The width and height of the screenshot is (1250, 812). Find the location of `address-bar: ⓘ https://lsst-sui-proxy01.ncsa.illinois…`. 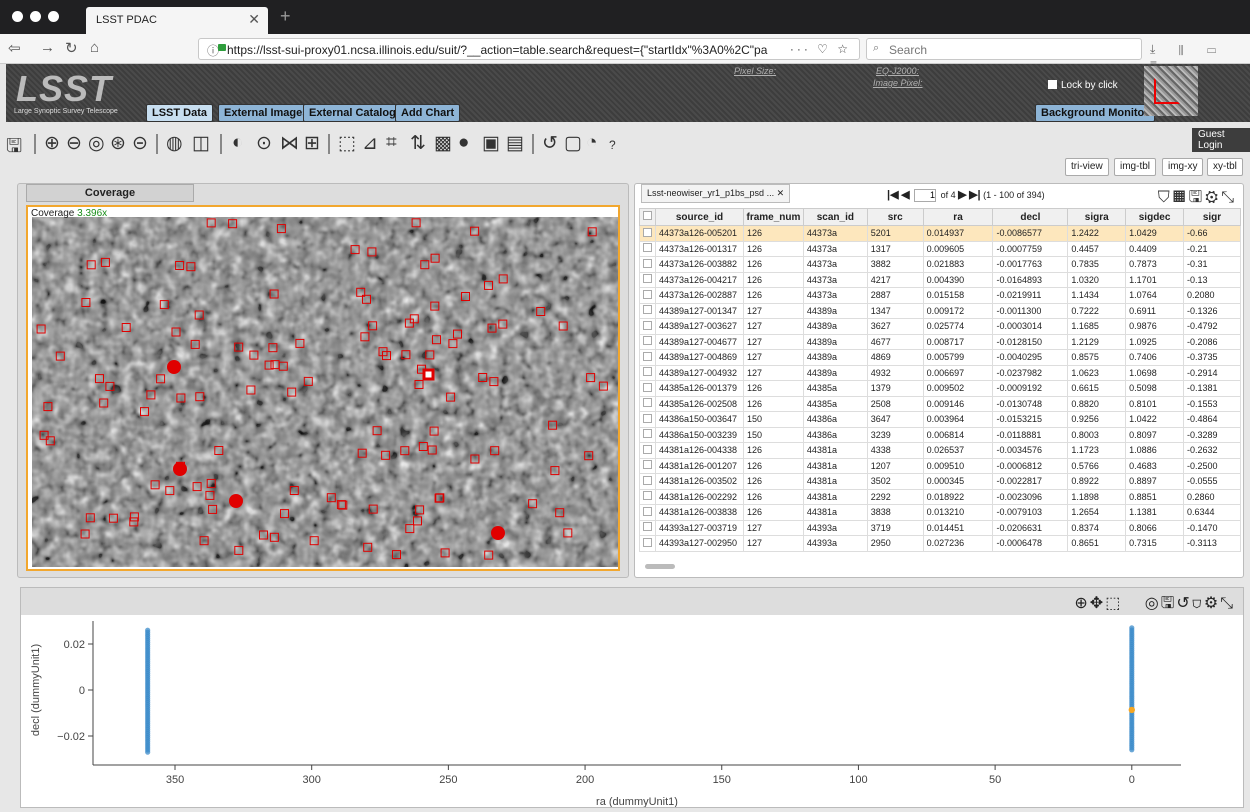

address-bar: ⓘ https://lsst-sui-proxy01.ncsa.illinois… is located at coordinates (529, 49).